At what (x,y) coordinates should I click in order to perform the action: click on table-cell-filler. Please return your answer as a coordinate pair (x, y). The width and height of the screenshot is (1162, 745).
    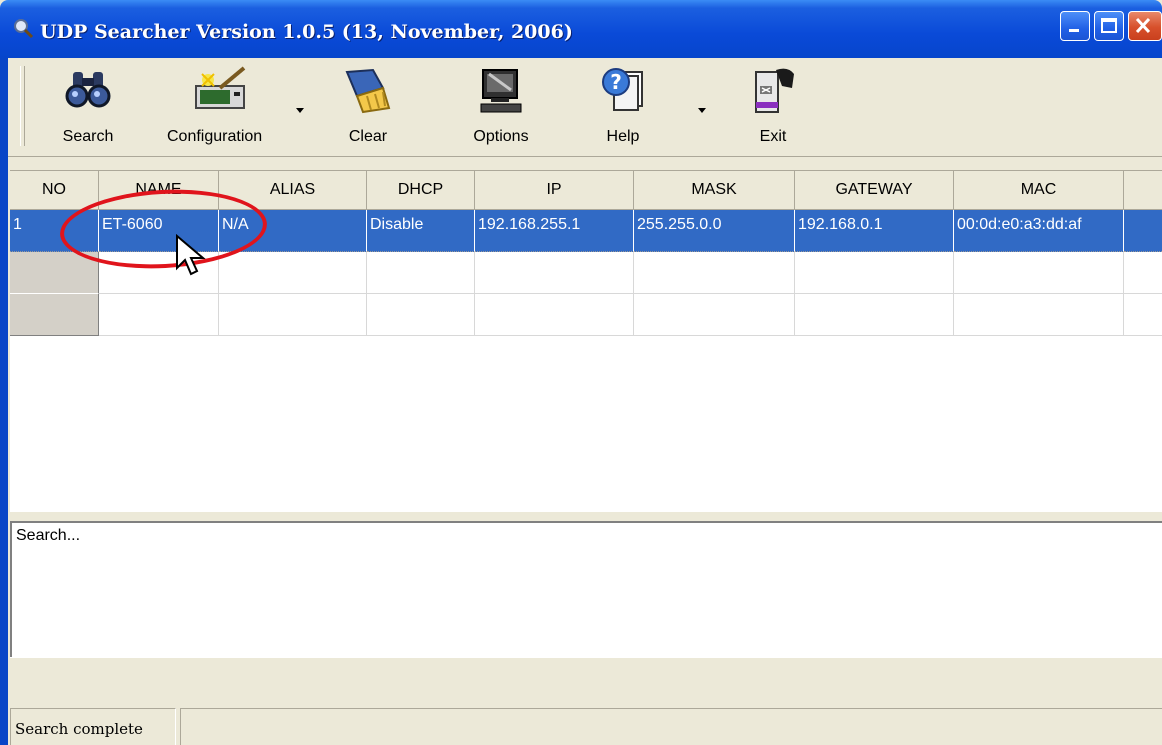
    Looking at the image, I should click on (1143, 231).